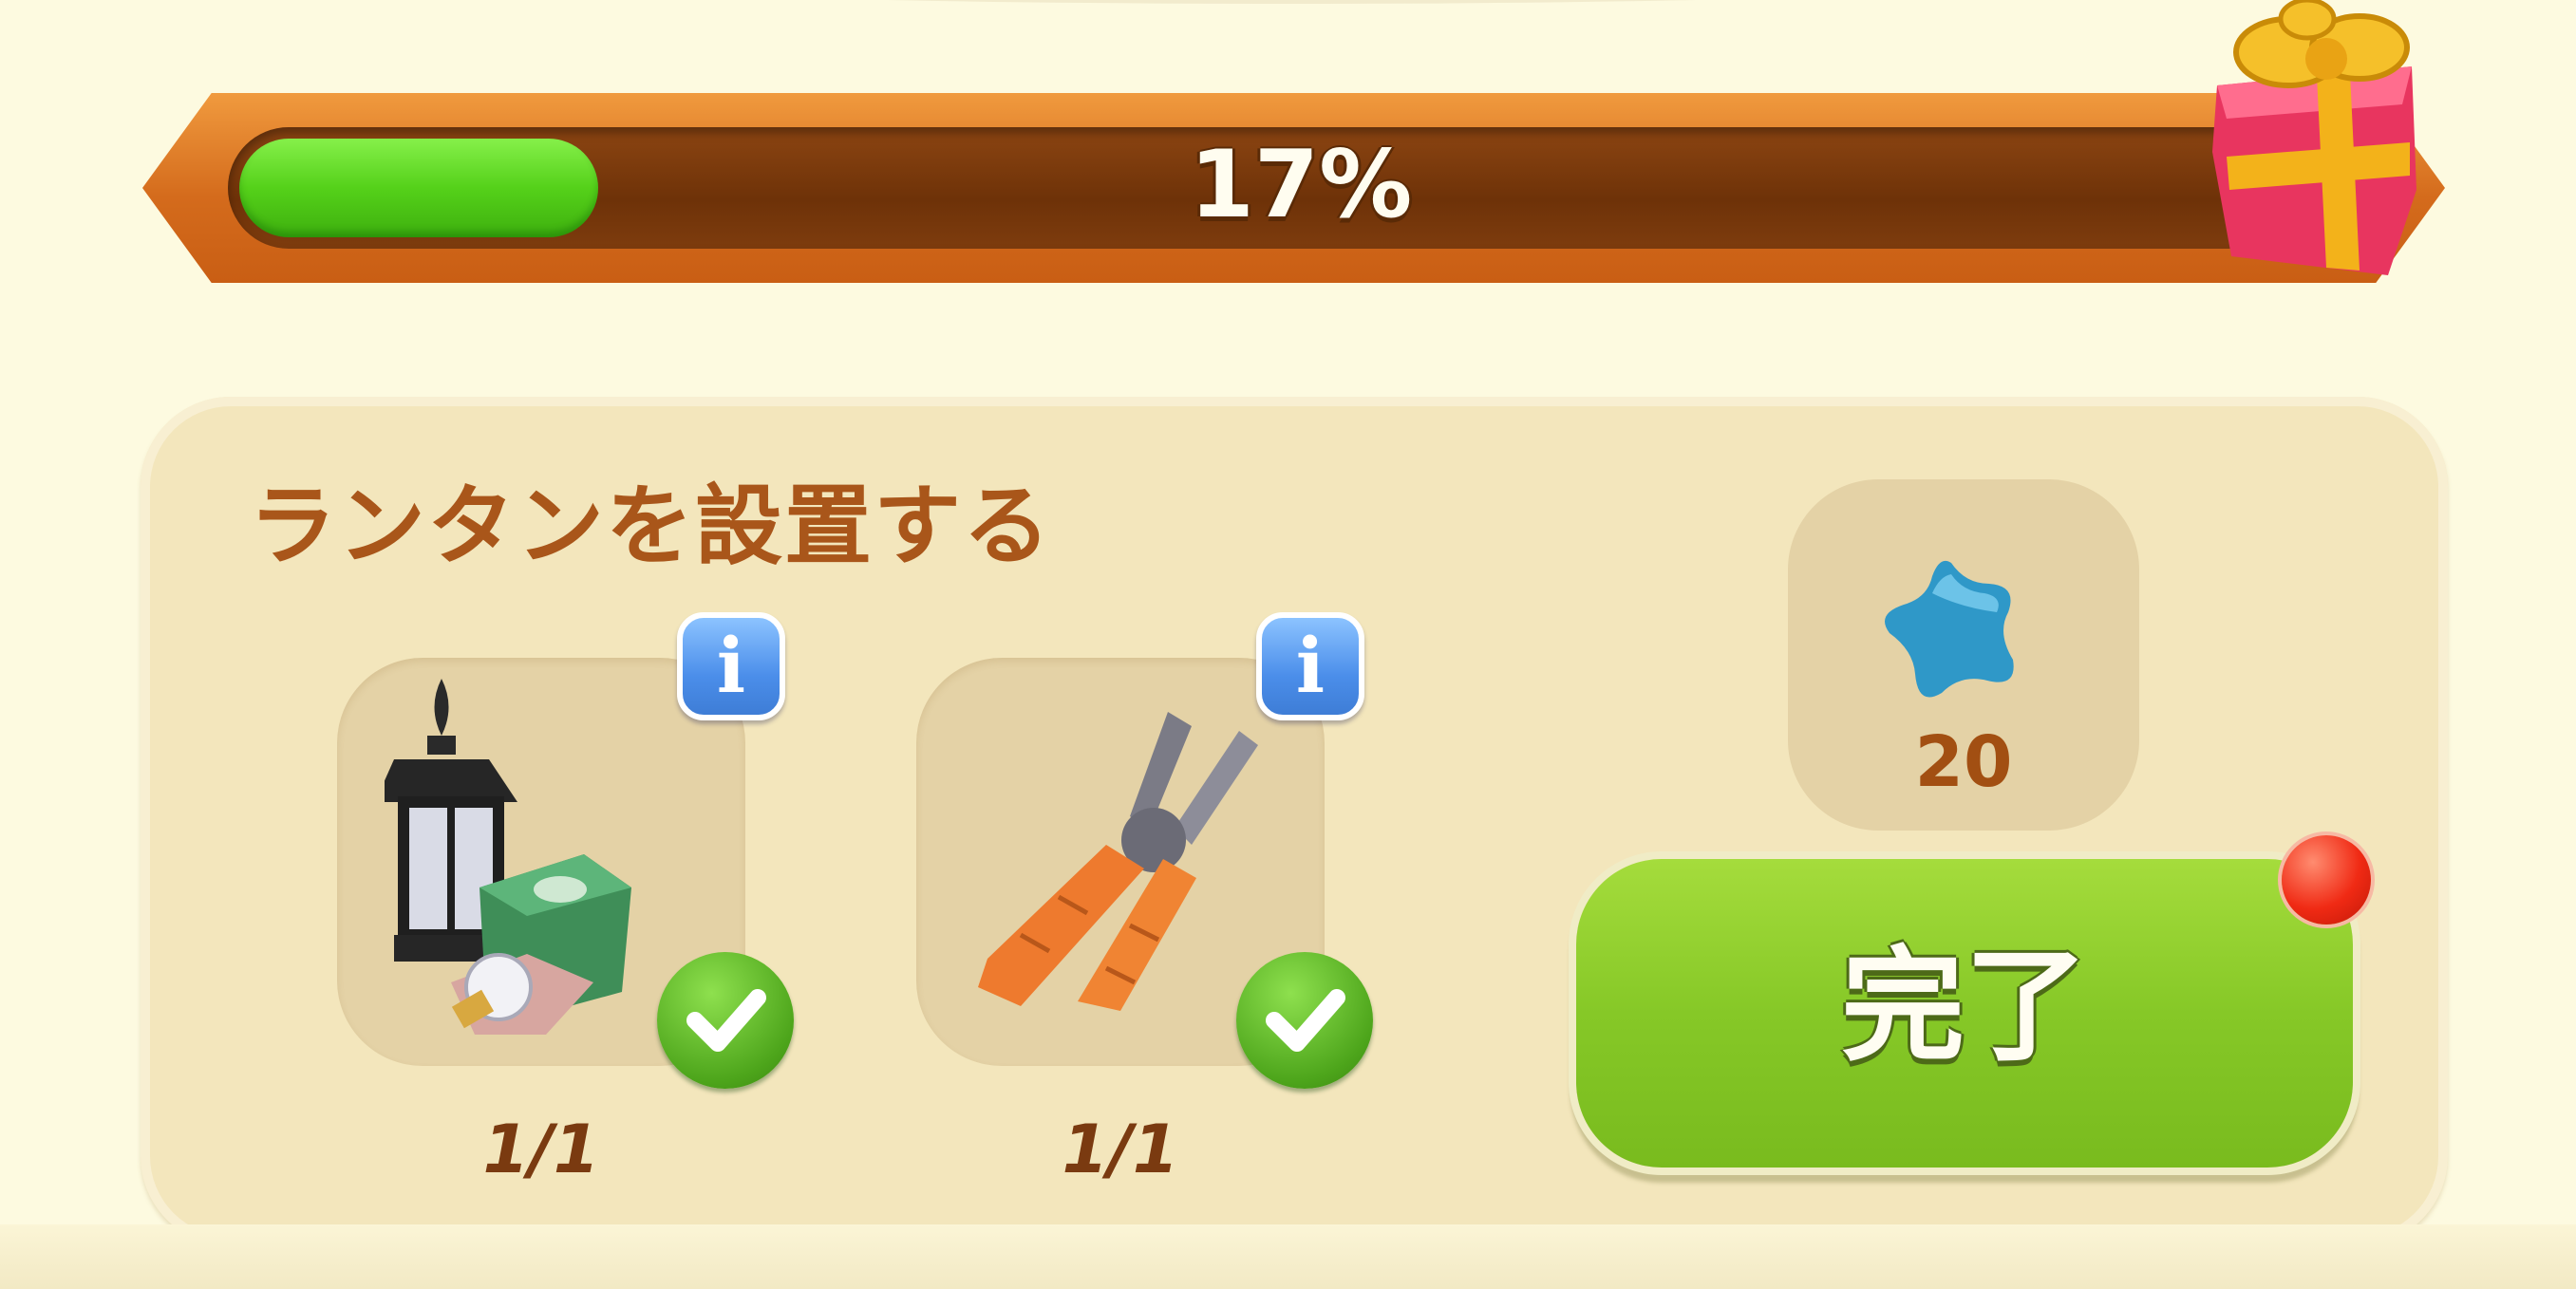 This screenshot has height=1289, width=2576. What do you see at coordinates (1288, 1256) in the screenshot?
I see `bottom-edge` at bounding box center [1288, 1256].